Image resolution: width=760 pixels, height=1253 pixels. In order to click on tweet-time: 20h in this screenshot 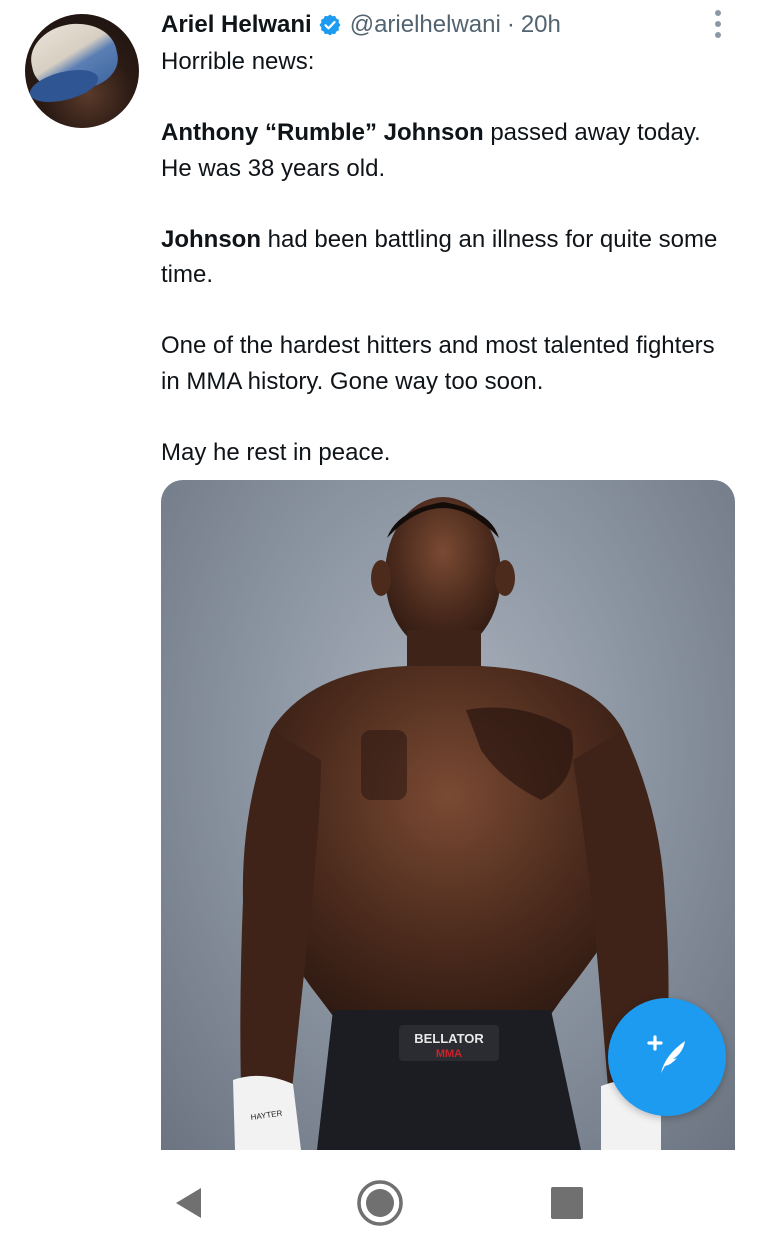, I will do `click(541, 25)`.